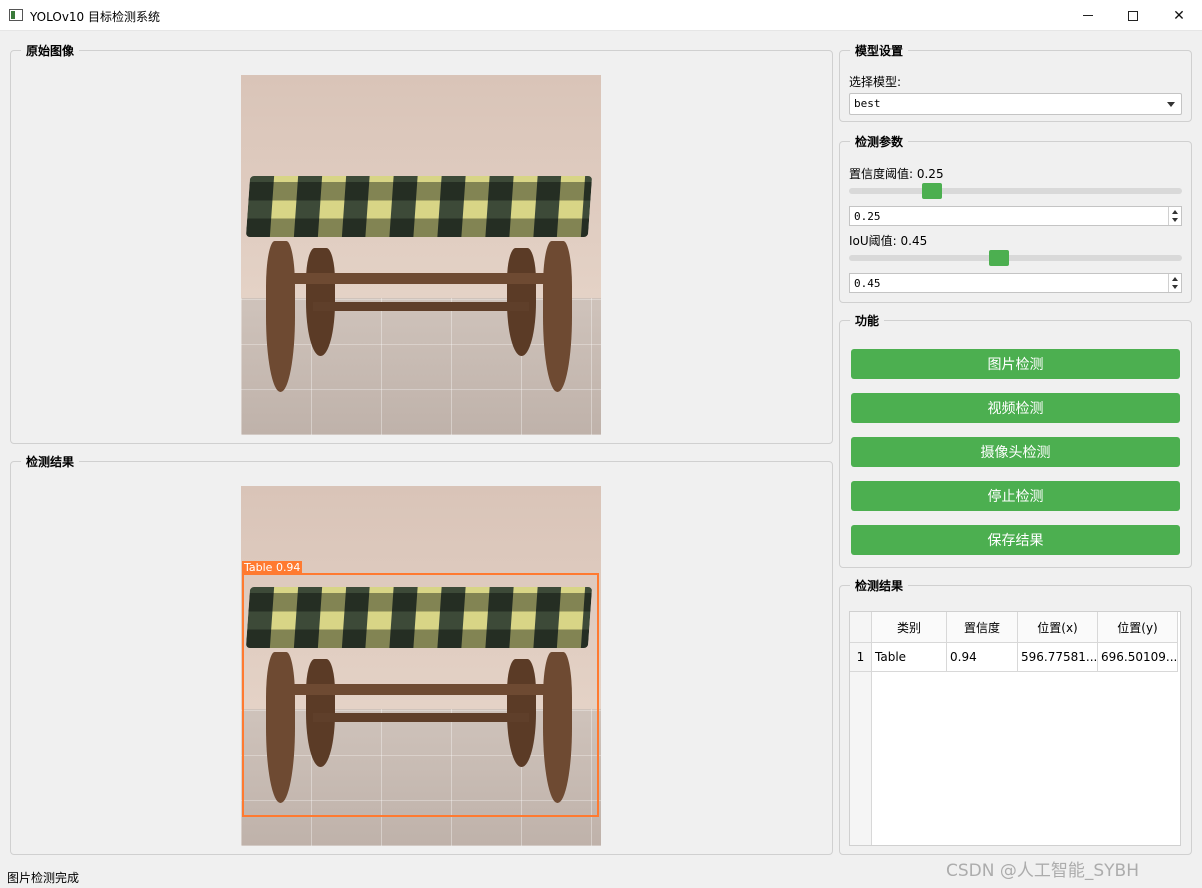 The height and width of the screenshot is (888, 1202). Describe the element at coordinates (1058, 627) in the screenshot. I see `column-header-x: 位置(x)` at that location.